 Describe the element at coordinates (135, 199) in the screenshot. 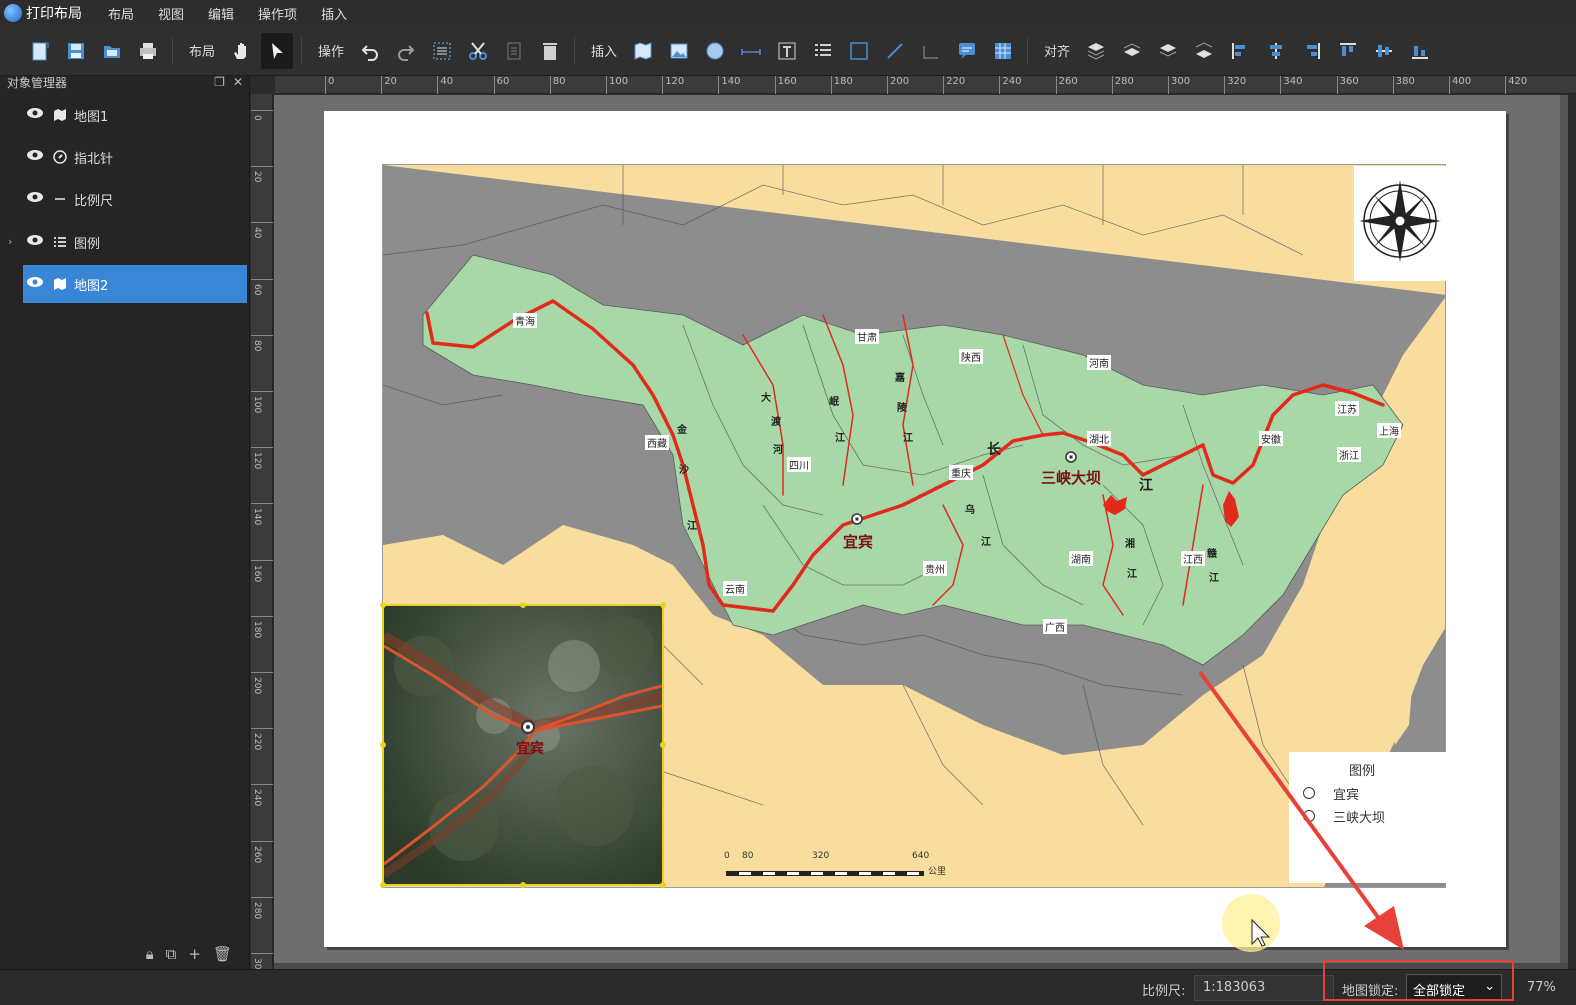

I see `layer-item-scalebar: 比例尺` at that location.